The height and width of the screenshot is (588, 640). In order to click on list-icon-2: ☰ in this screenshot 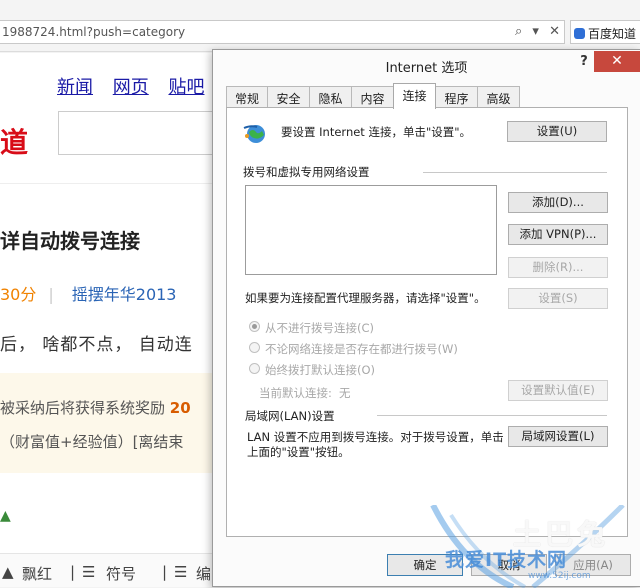, I will do `click(181, 572)`.